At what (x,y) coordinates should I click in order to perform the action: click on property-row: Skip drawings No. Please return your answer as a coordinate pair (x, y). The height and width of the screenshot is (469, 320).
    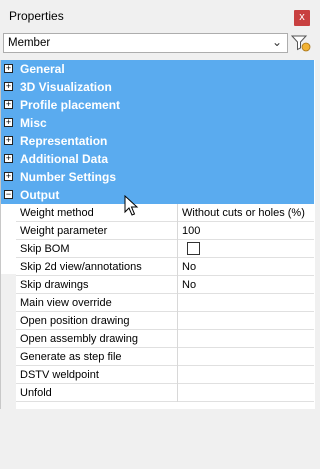
    Looking at the image, I should click on (165, 285).